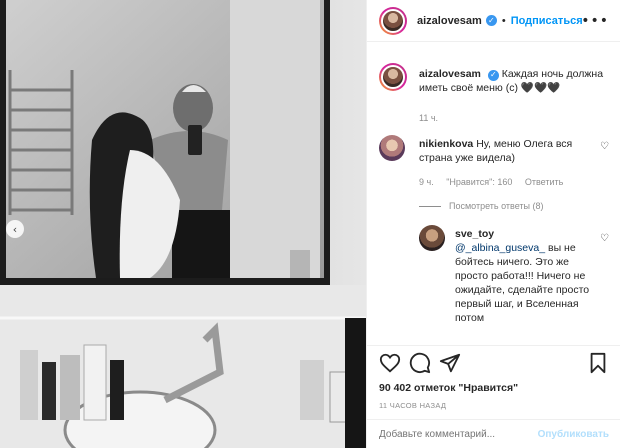 This screenshot has height=448, width=620. I want to click on heart-icon, so click(390, 363).